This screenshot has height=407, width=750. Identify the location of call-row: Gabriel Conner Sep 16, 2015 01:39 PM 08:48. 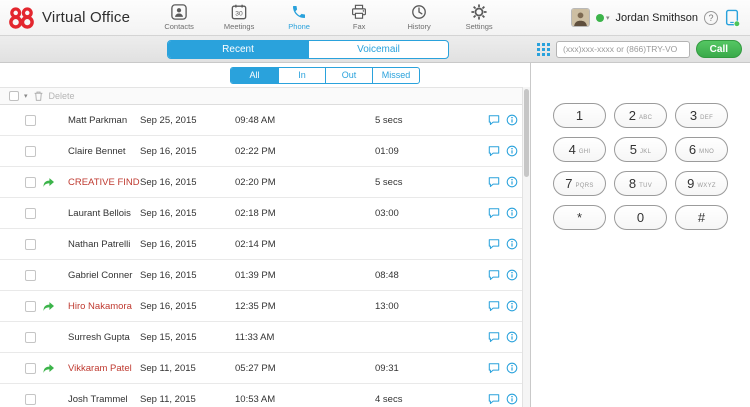
(265, 275).